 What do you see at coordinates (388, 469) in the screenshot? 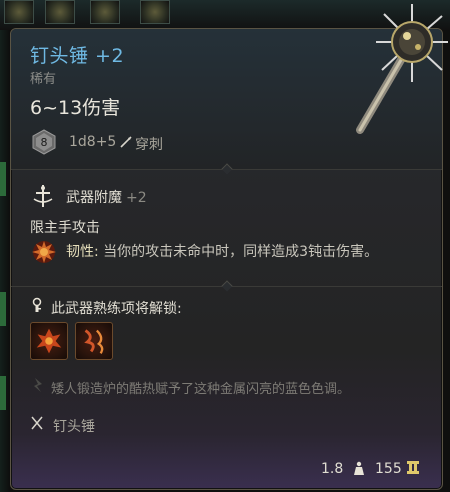
I see `item-price: 155` at bounding box center [388, 469].